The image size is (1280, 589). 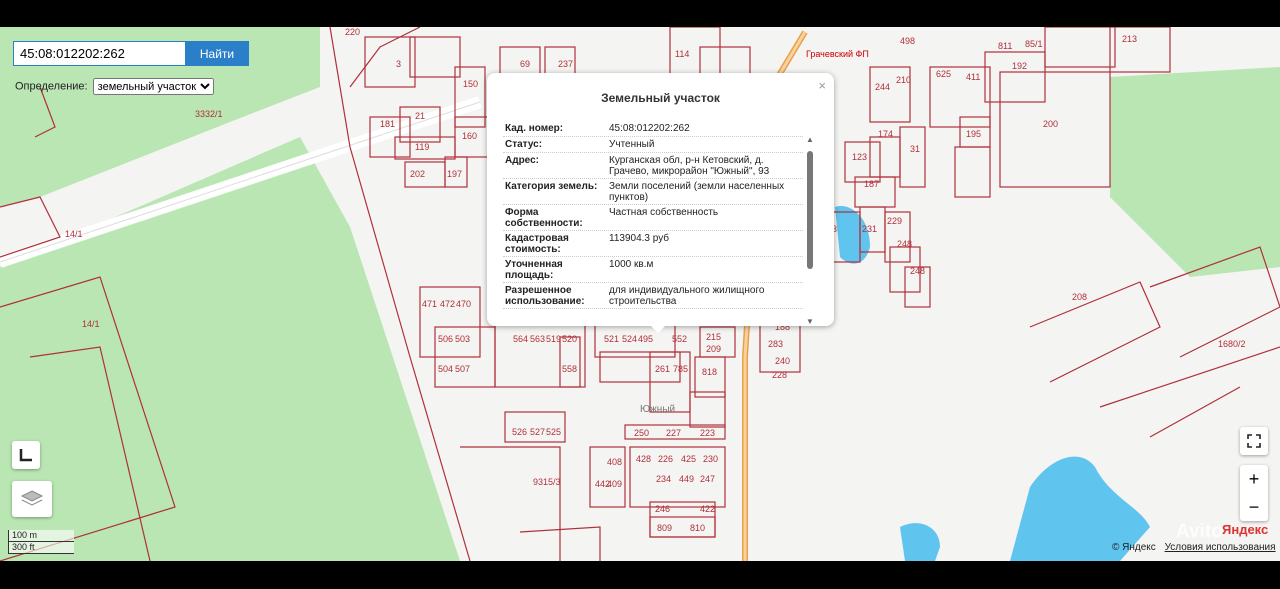 I want to click on popup-scrollbar: ▲ ▼, so click(x=810, y=230).